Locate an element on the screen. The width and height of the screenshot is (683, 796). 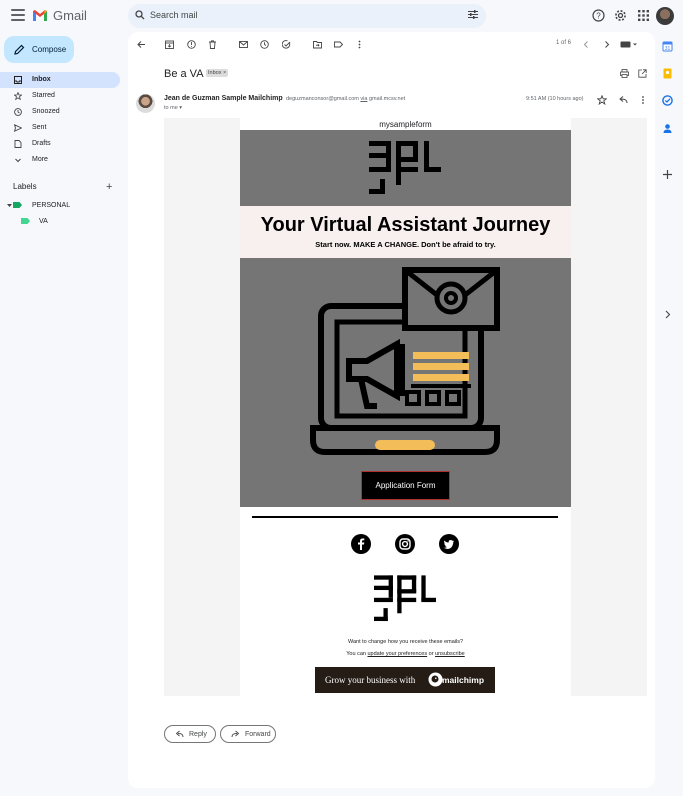
sidebar-item-label: Drafts is located at coordinates (41, 143).